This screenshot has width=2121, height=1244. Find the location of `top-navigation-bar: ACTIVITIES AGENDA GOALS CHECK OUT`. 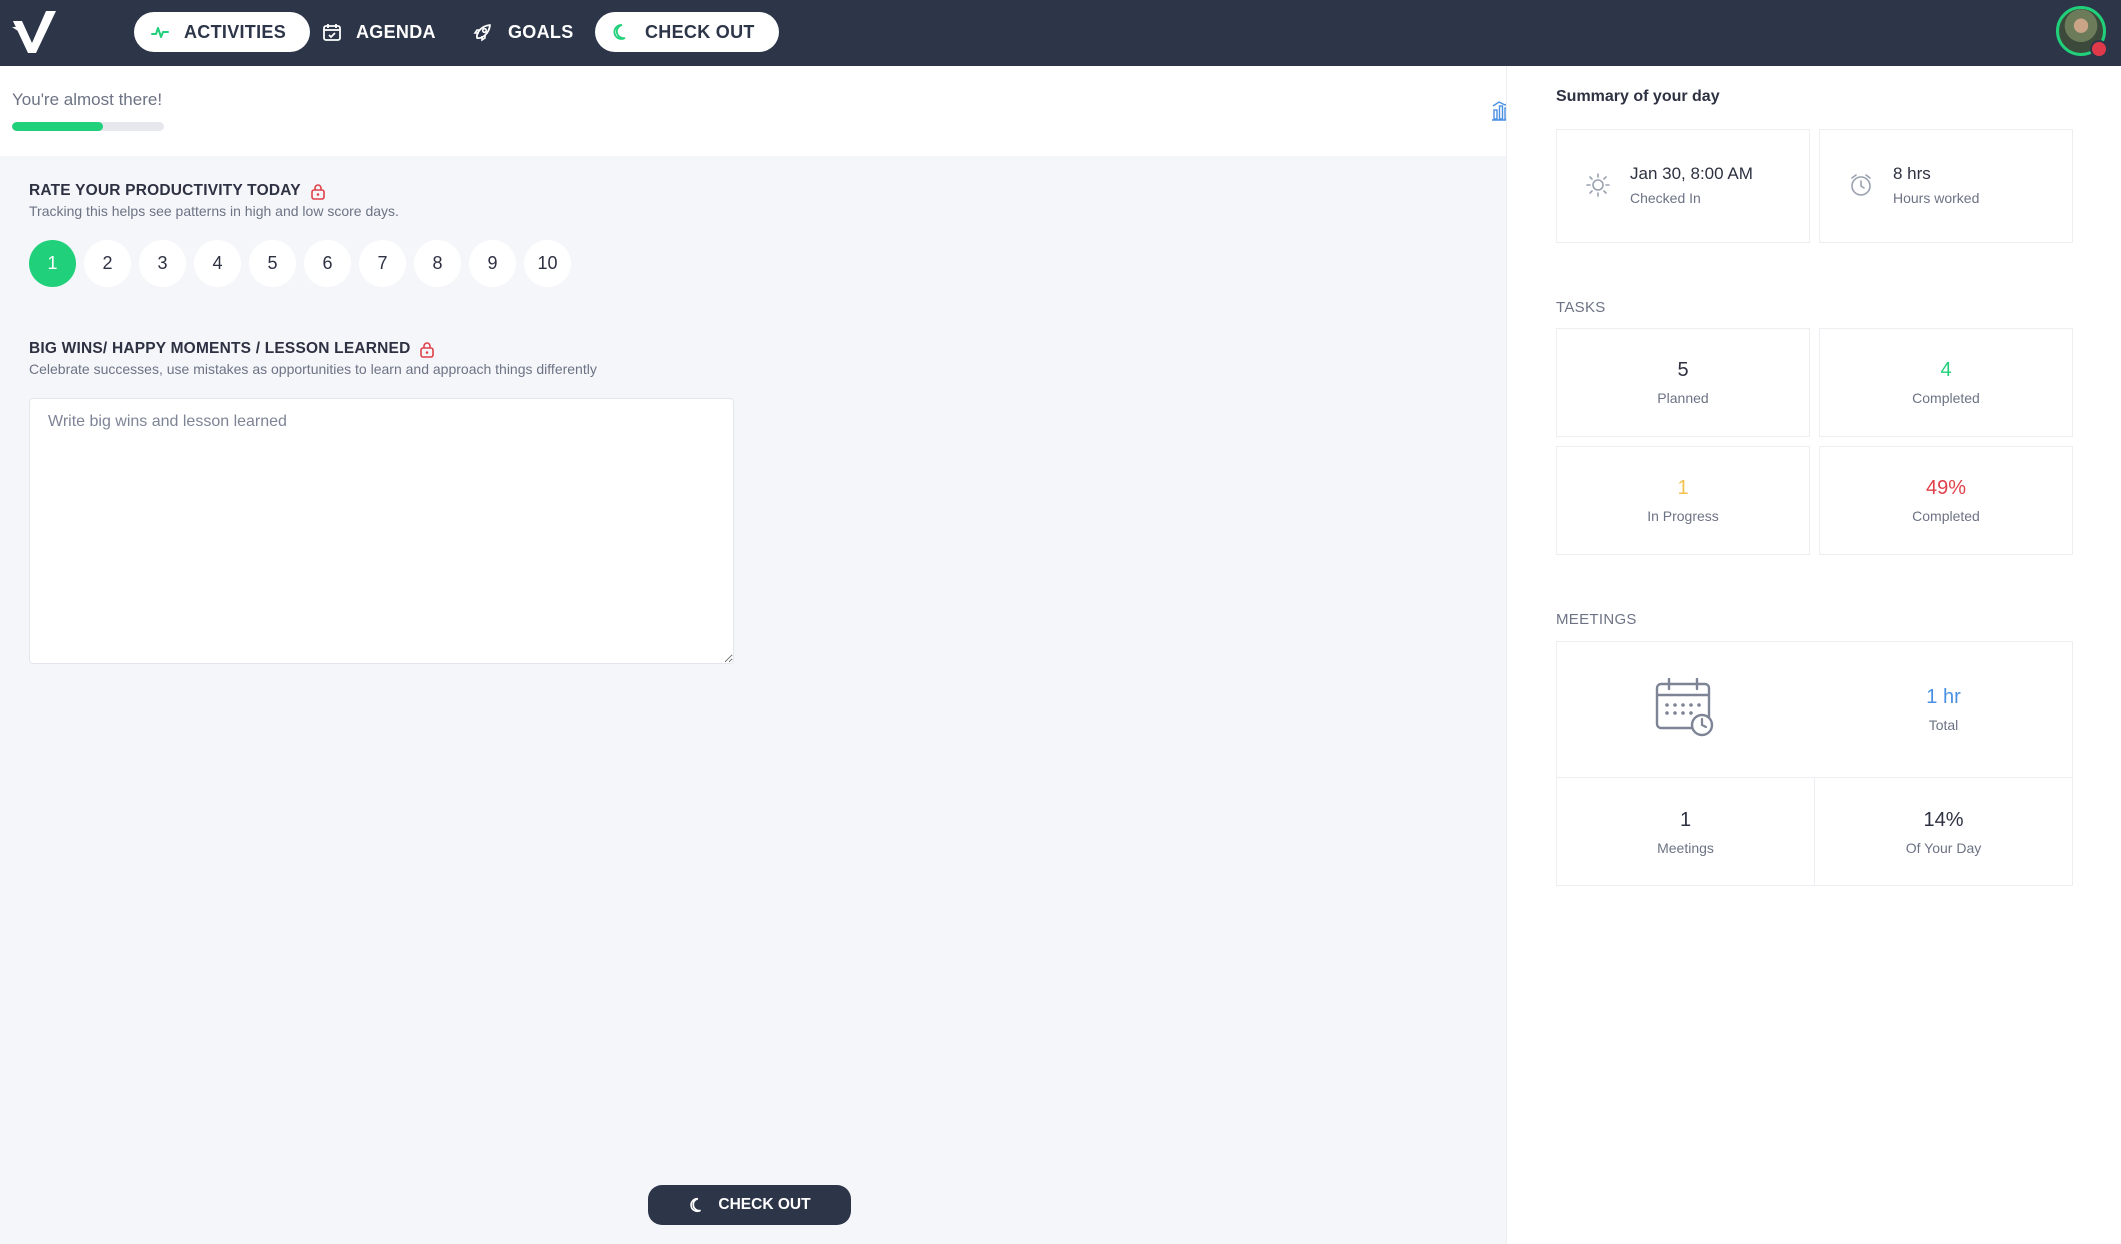

top-navigation-bar: ACTIVITIES AGENDA GOALS CHECK OUT is located at coordinates (1060, 33).